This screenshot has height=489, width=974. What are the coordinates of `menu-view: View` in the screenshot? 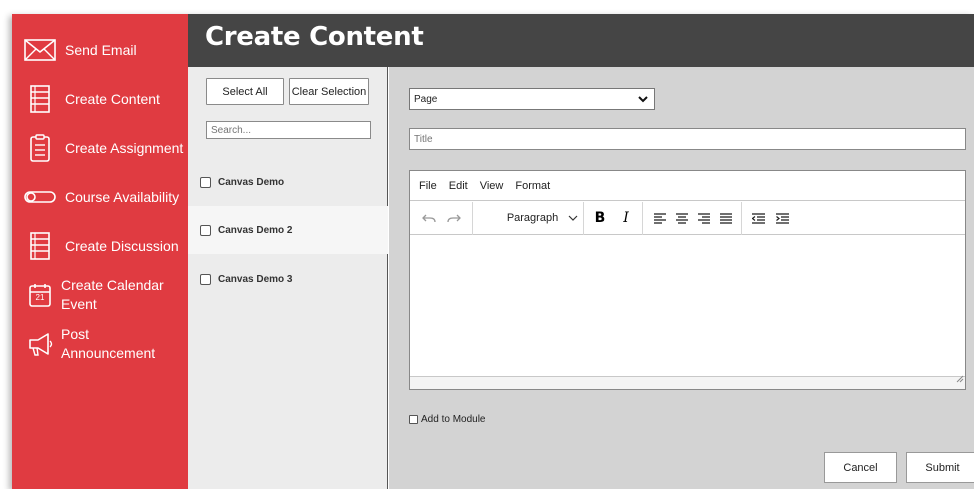 It's located at (492, 186).